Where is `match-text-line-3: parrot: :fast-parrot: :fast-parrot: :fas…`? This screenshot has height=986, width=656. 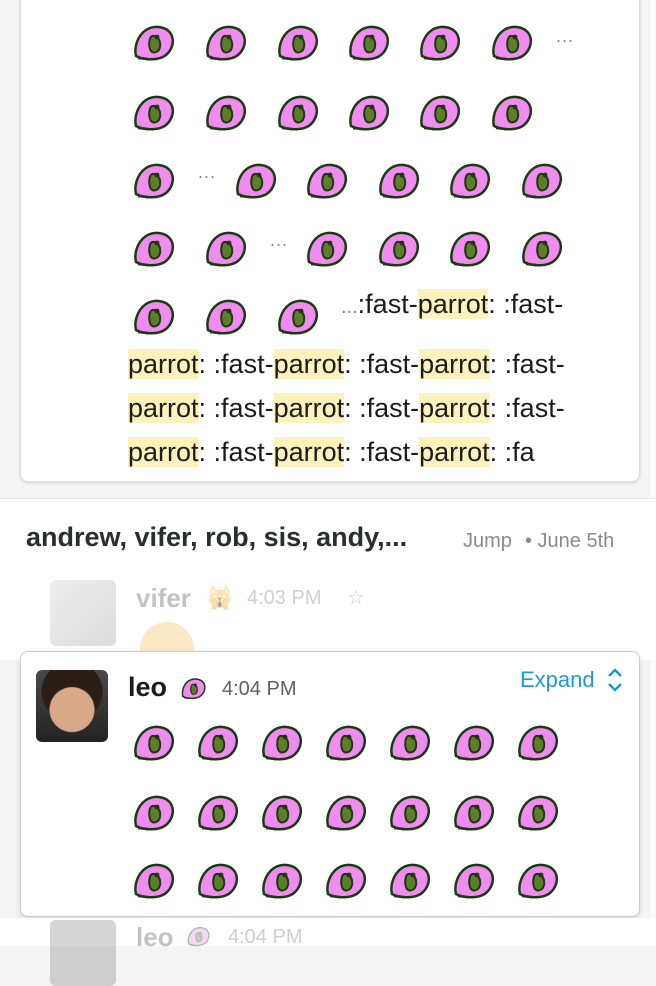 match-text-line-3: parrot: :fast-parrot: :fast-parrot: :fas… is located at coordinates (346, 408).